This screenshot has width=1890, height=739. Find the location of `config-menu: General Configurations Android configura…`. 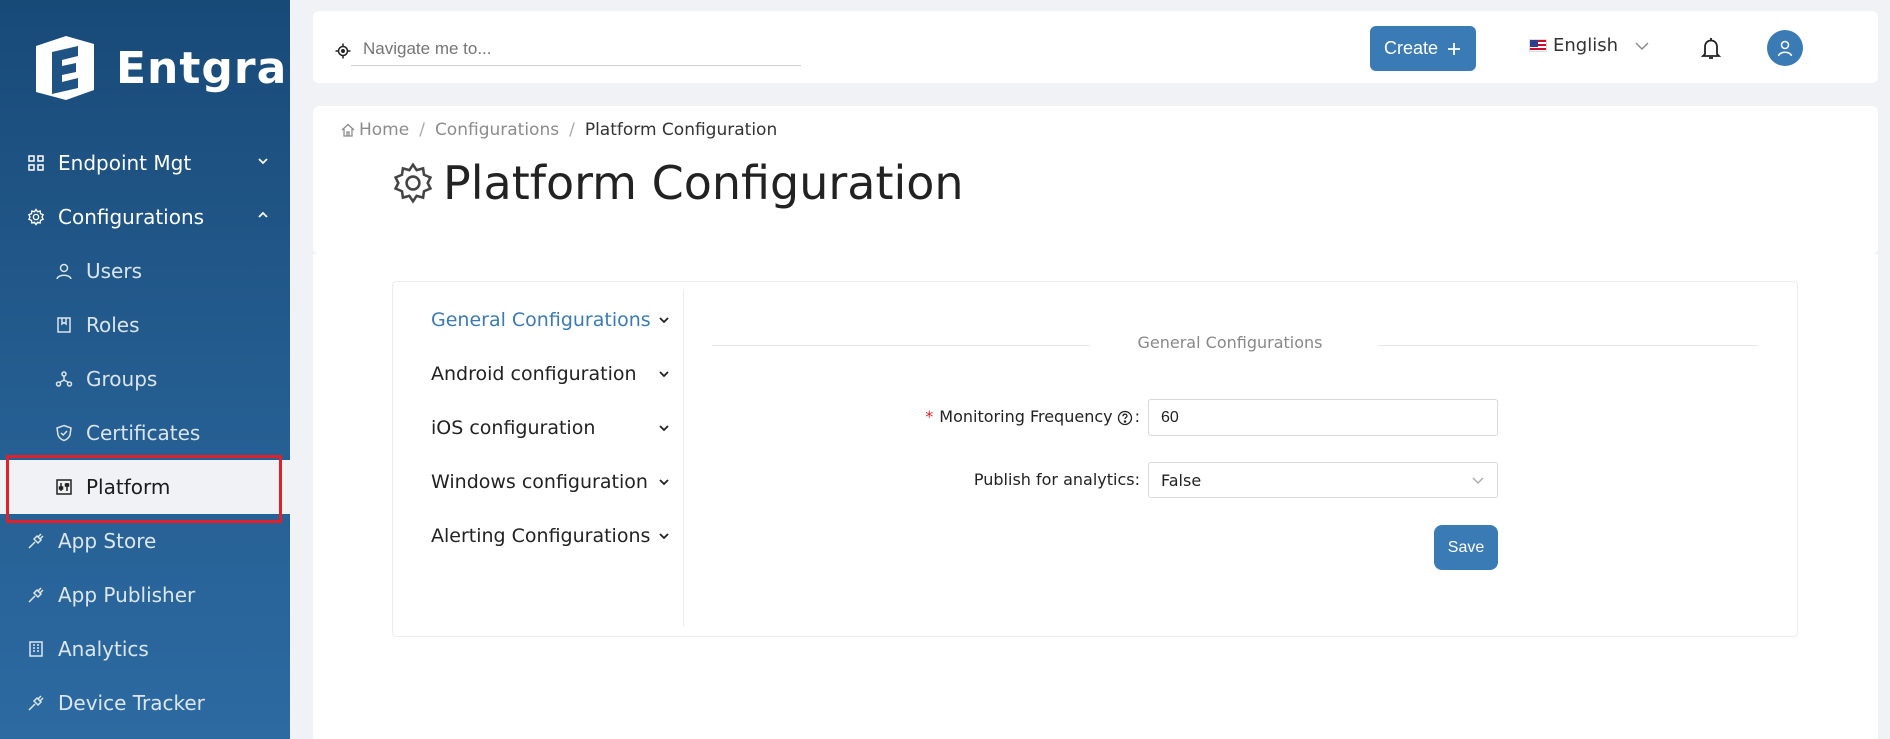

config-menu: General Configurations Android configura… is located at coordinates (538, 458).